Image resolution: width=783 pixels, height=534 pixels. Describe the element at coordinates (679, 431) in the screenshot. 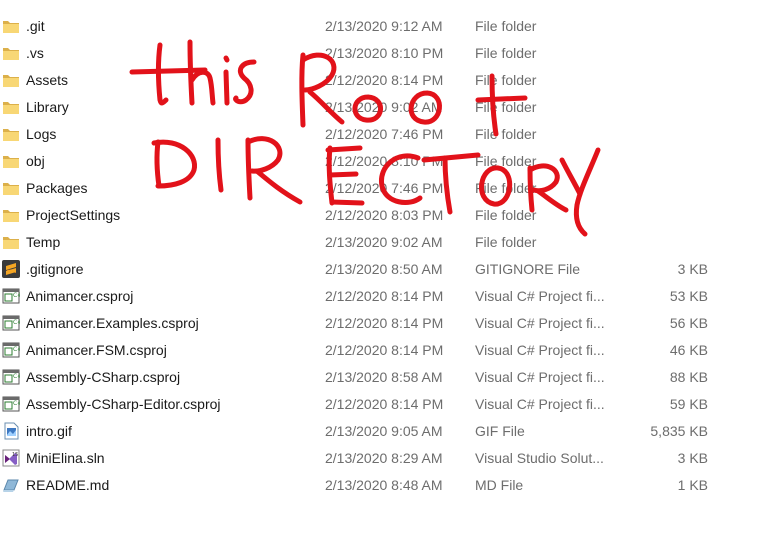

I see `file-size: 5,835 KB` at that location.